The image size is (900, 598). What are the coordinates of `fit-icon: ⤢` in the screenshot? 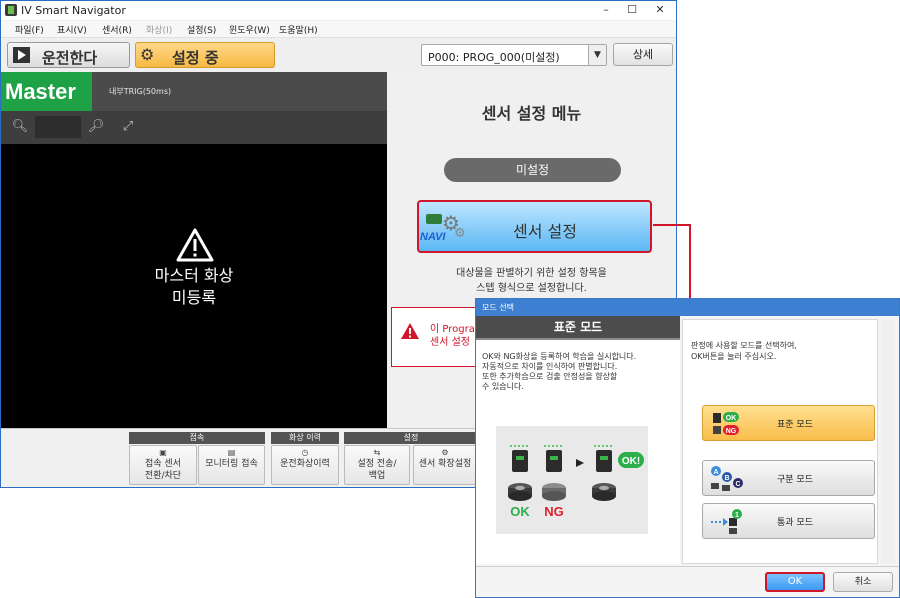 It's located at (128, 127).